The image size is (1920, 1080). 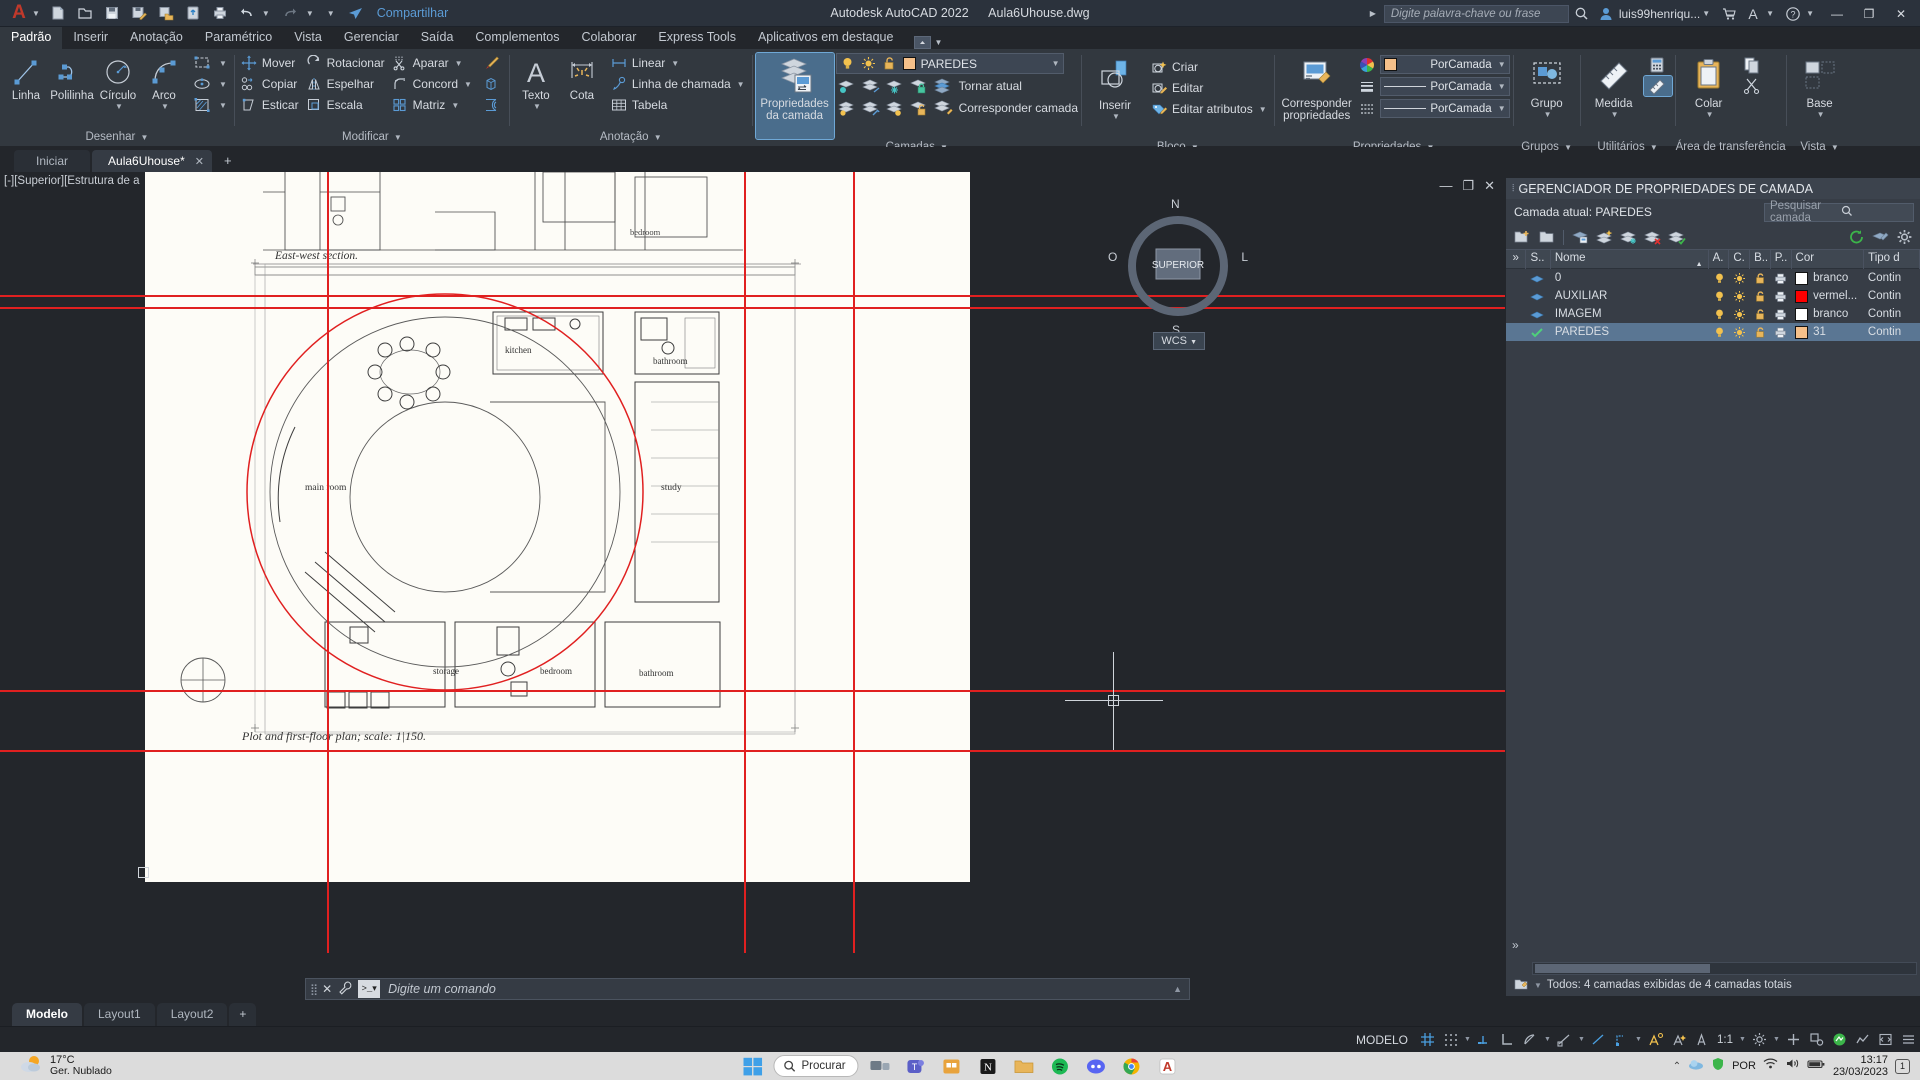 I want to click on viewport-restore-icon: ❐, so click(x=1468, y=186).